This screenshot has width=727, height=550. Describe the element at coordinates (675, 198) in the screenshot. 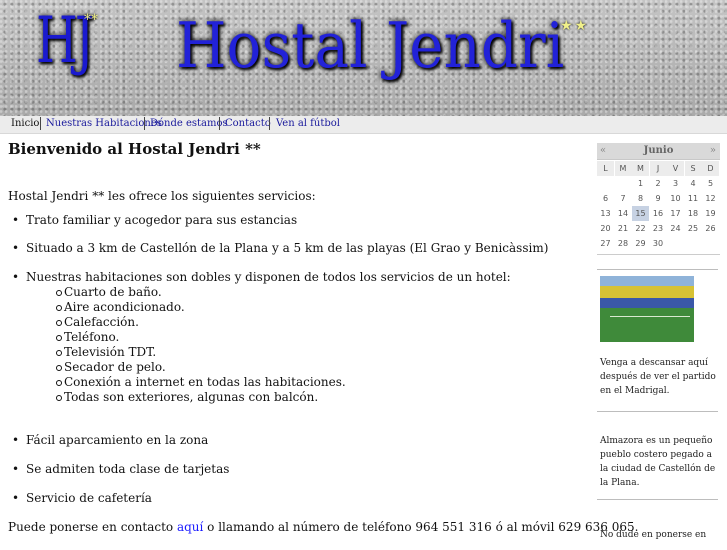

I see `calendar-day: 10` at that location.